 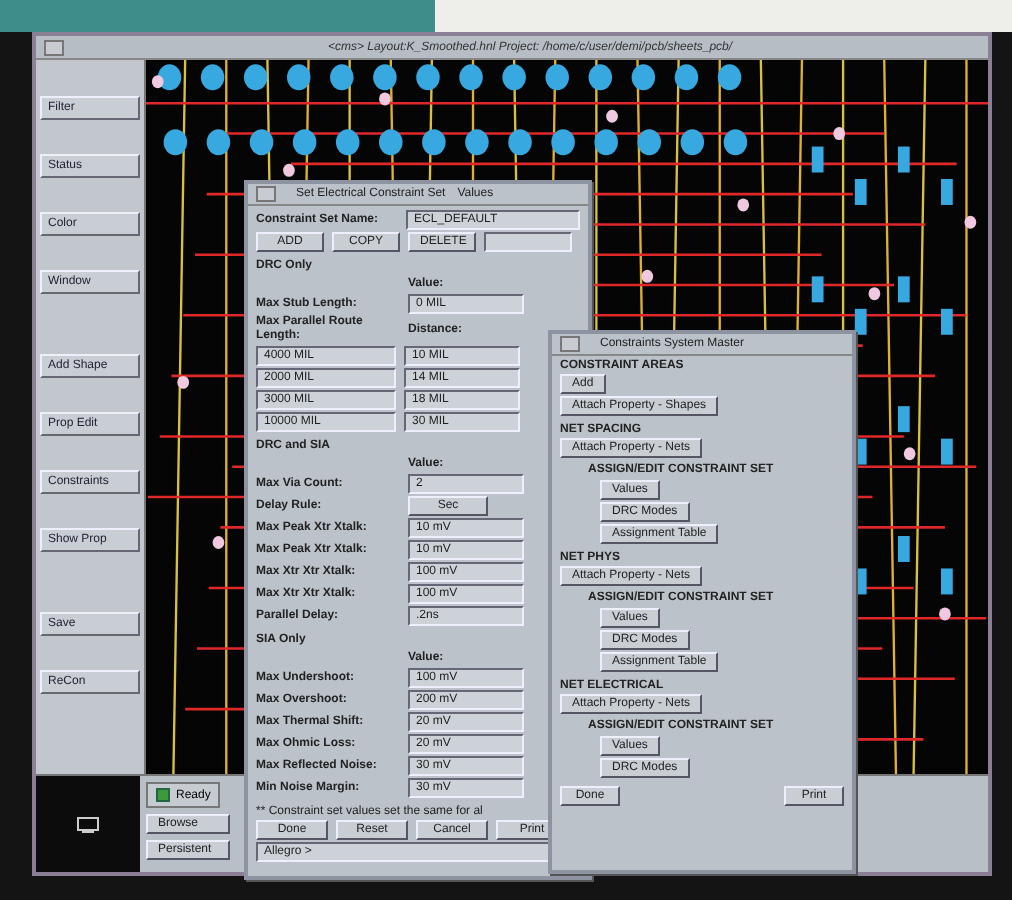 What do you see at coordinates (163, 795) in the screenshot?
I see `status-lamp-icon` at bounding box center [163, 795].